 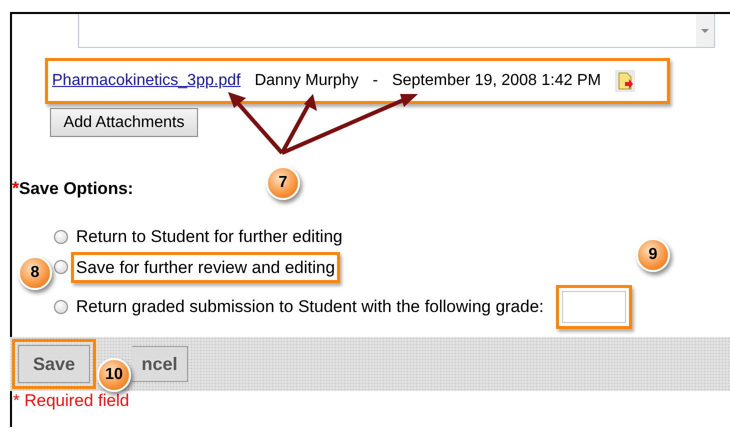 I want to click on add-attachments-button: Add Attachments, so click(x=124, y=122).